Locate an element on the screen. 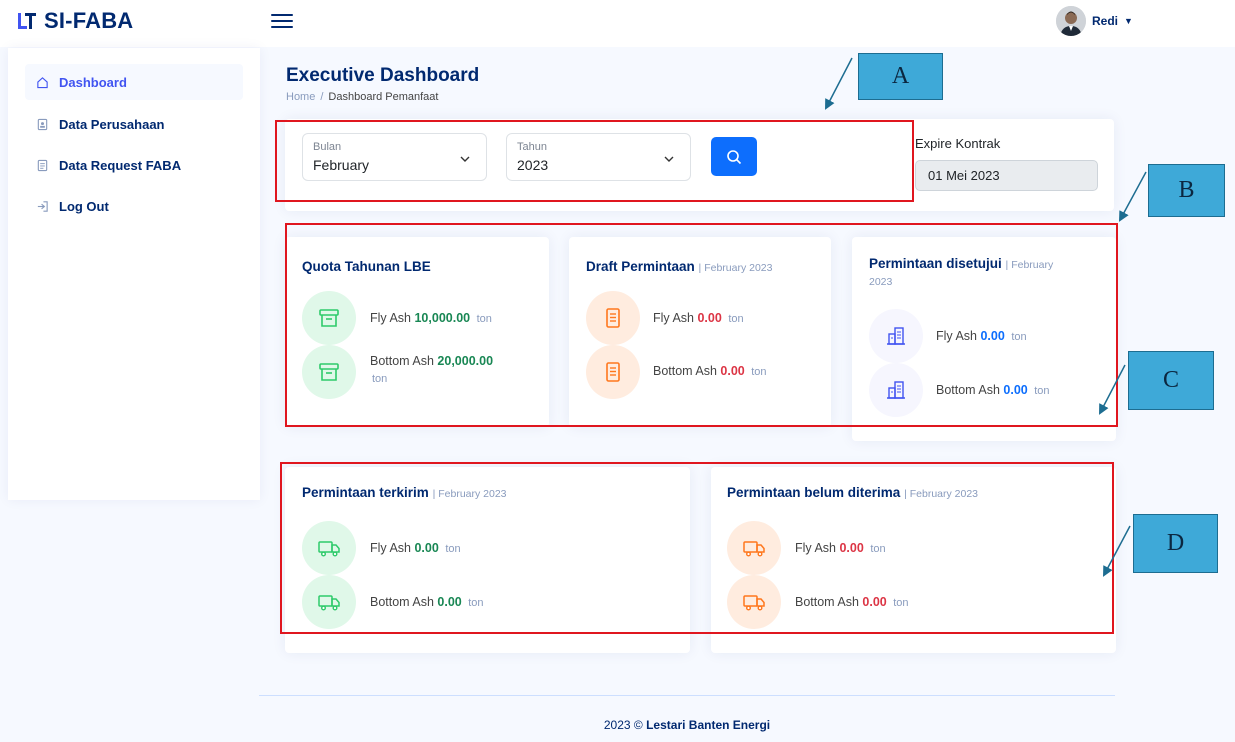  draft-bottom-icon-circle is located at coordinates (613, 372).